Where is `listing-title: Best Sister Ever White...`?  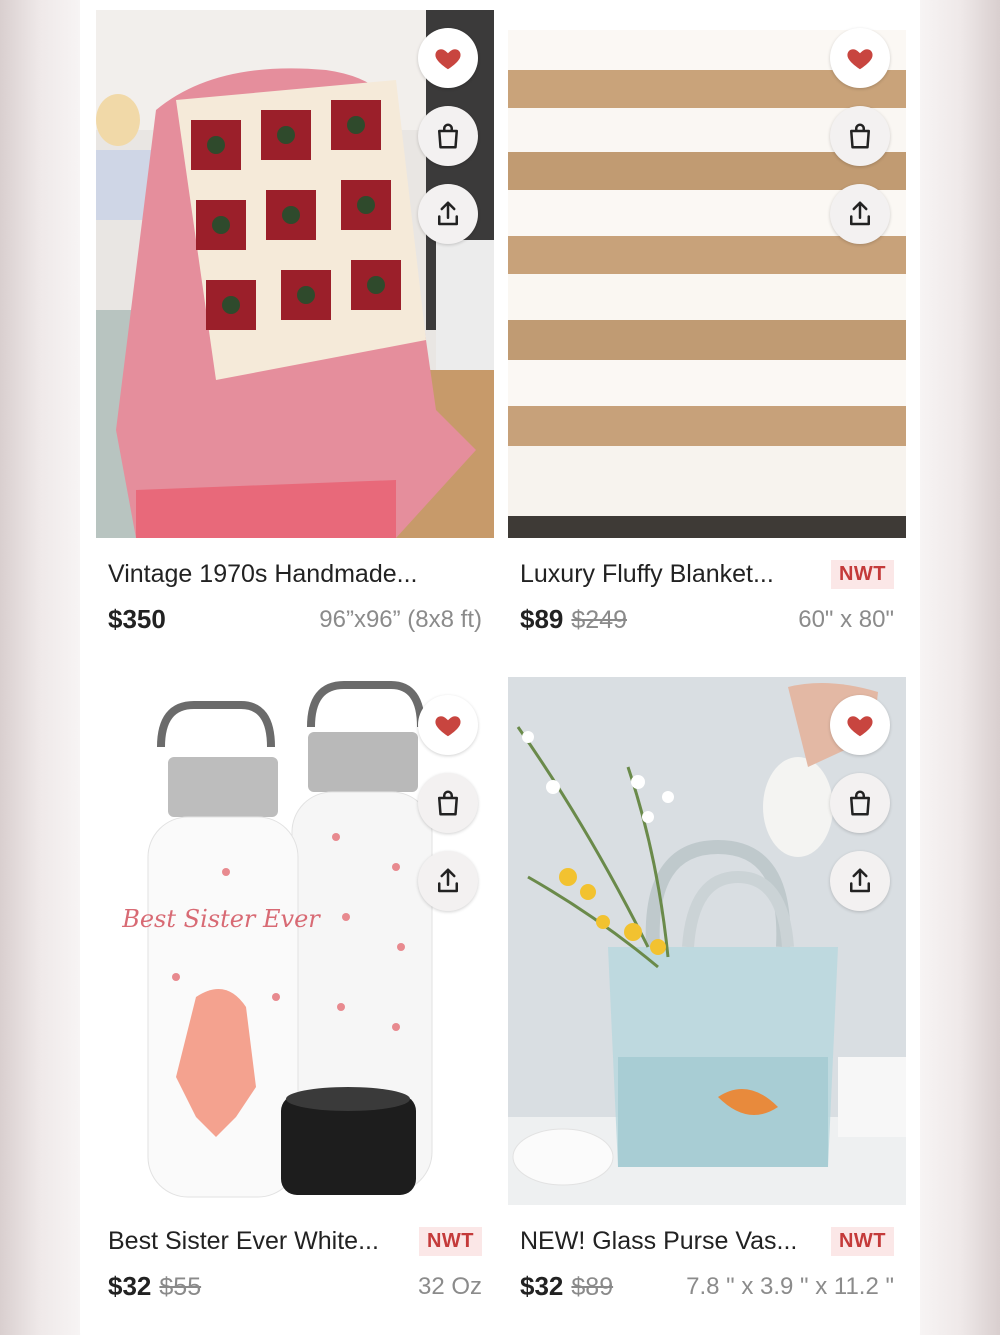
listing-title: Best Sister Ever White... is located at coordinates (243, 1241).